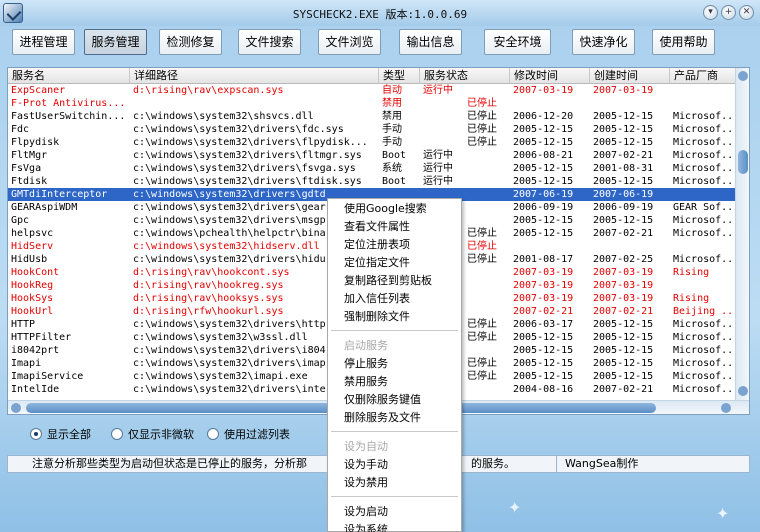  I want to click on column-header-name: 服务名, so click(69, 76).